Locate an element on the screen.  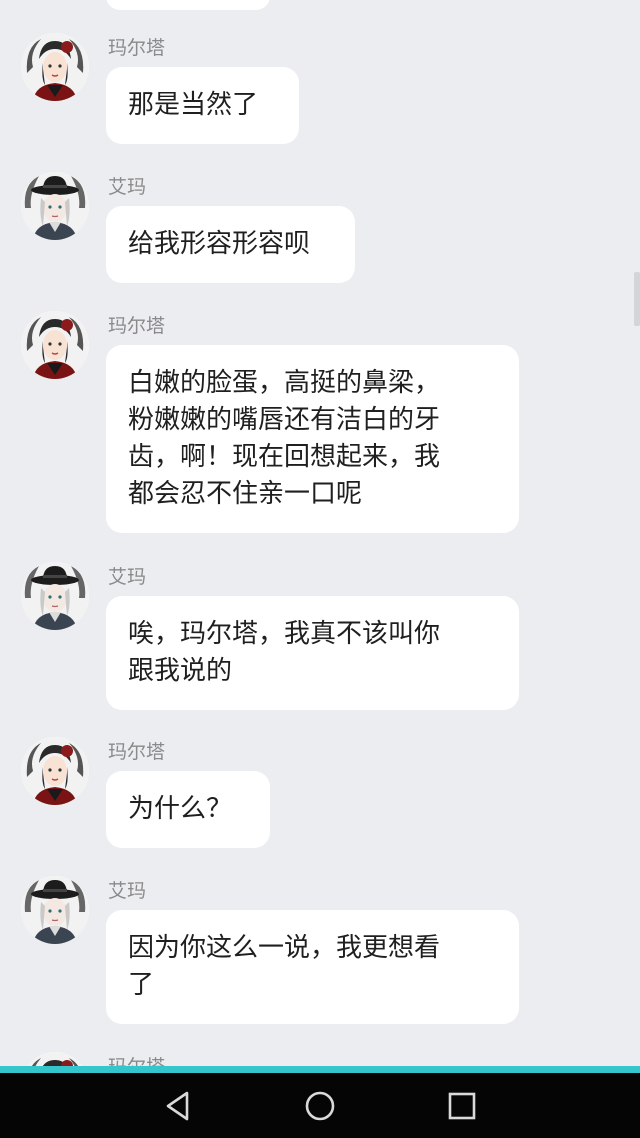
recents-icon is located at coordinates (462, 1106).